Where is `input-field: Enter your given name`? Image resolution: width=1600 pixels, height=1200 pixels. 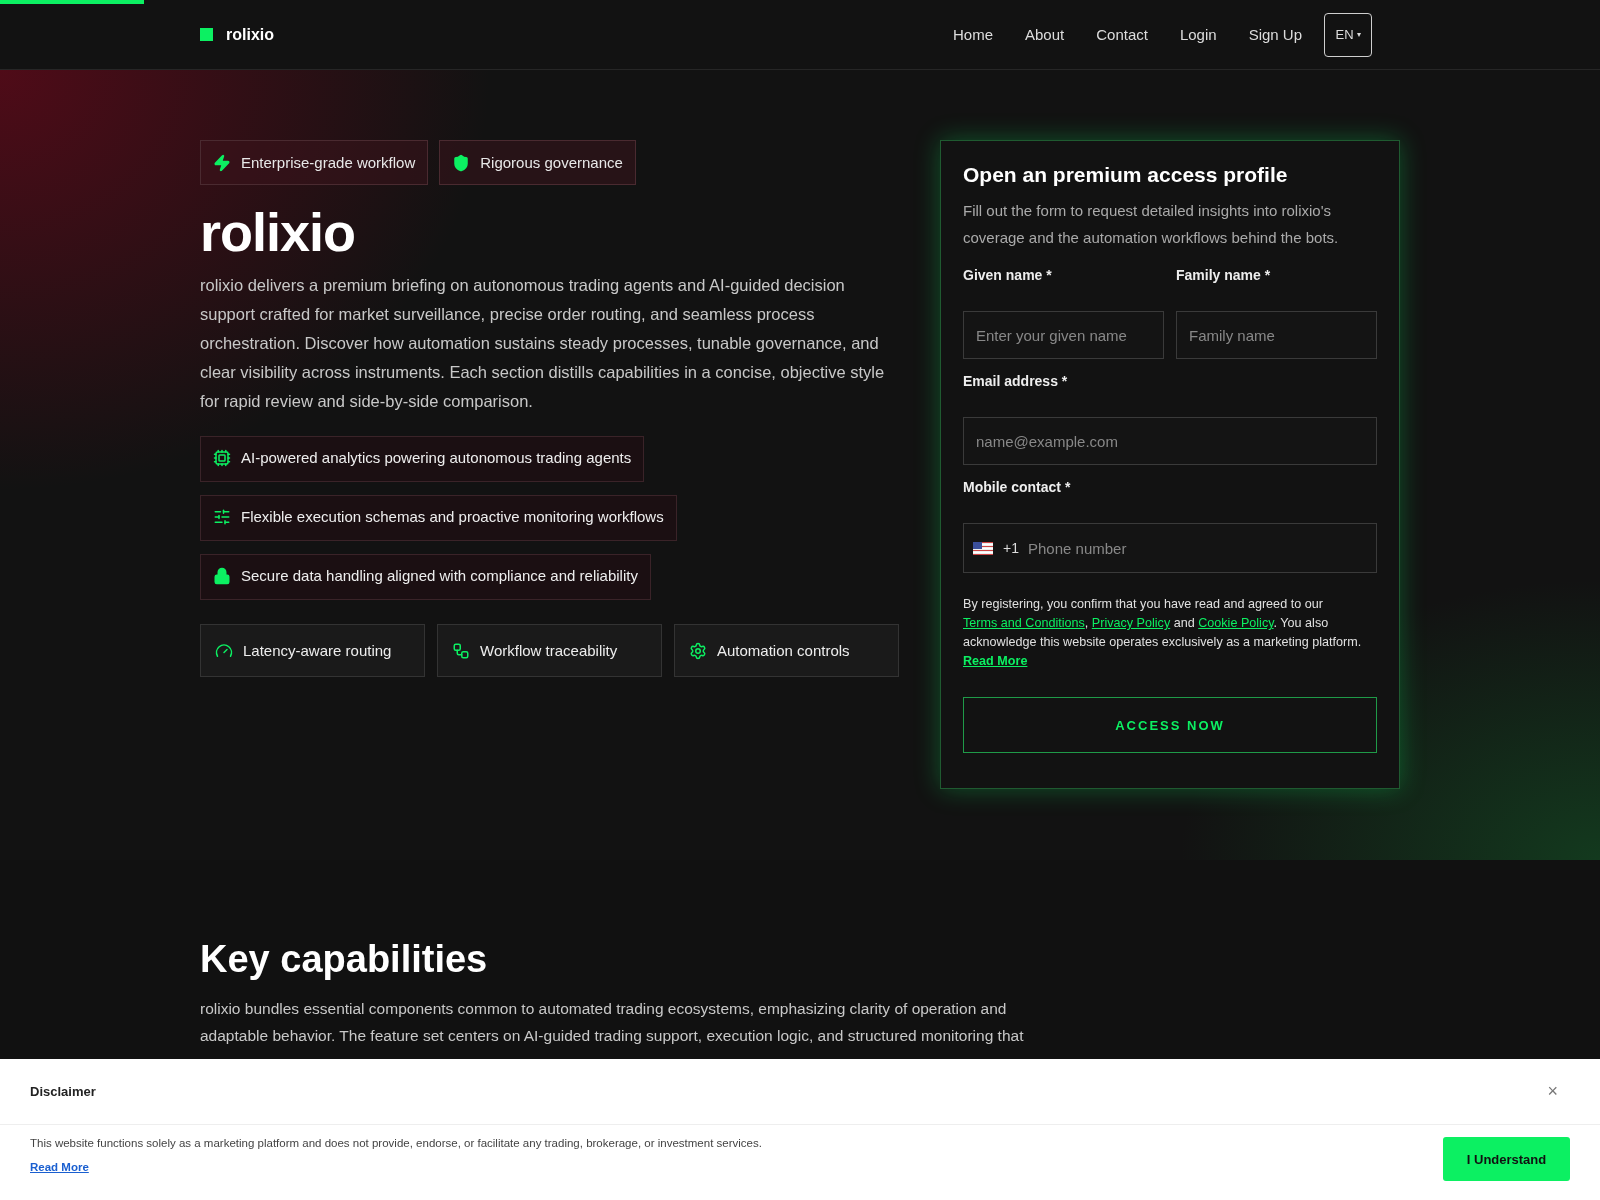
input-field: Enter your given name is located at coordinates (1063, 335).